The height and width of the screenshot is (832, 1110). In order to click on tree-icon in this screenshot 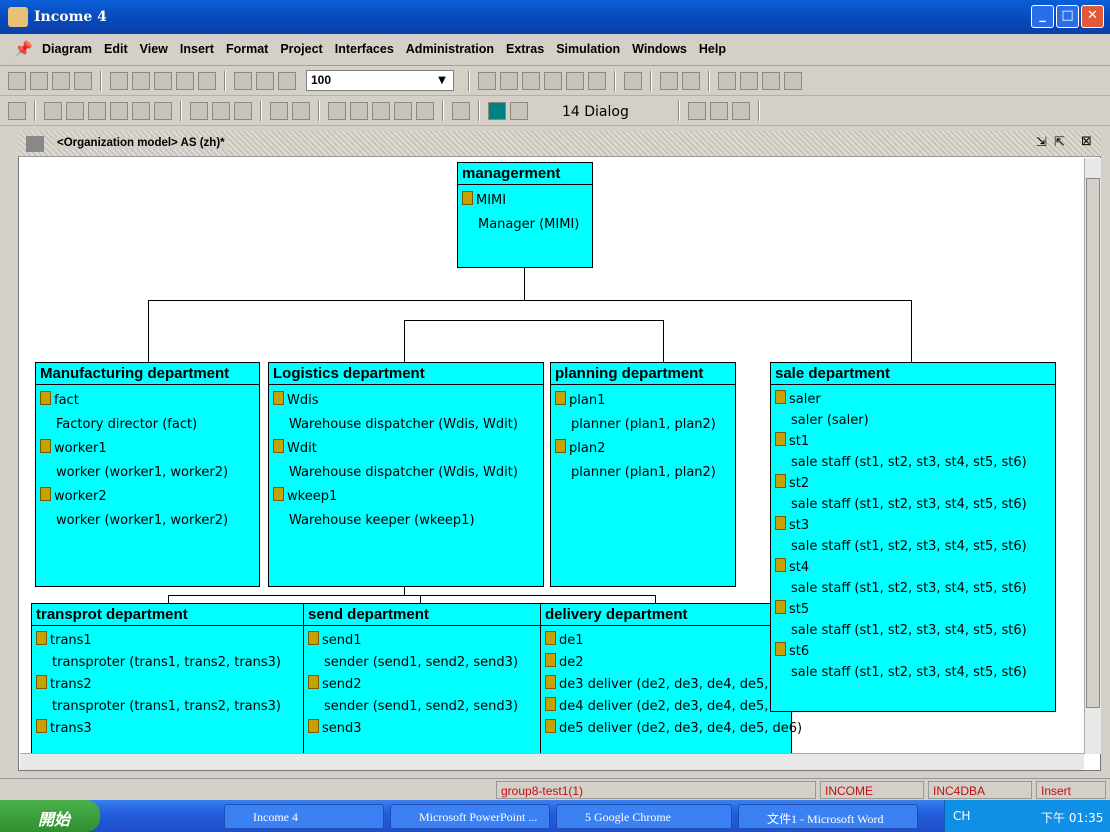, I will do `click(669, 81)`.